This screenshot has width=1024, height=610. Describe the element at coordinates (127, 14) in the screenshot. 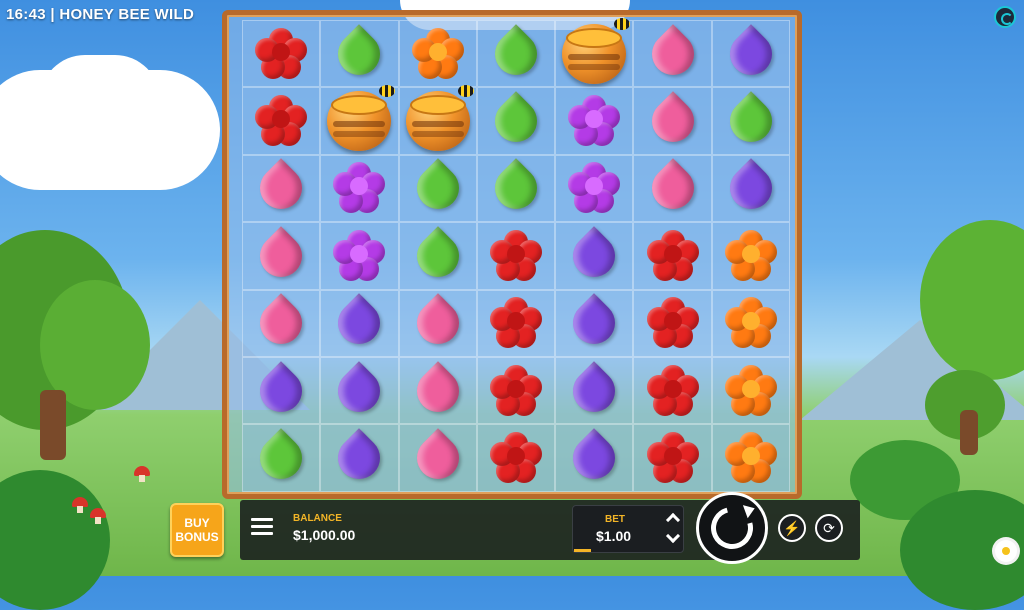

I see `game-title: HONEY BEE WILD` at that location.